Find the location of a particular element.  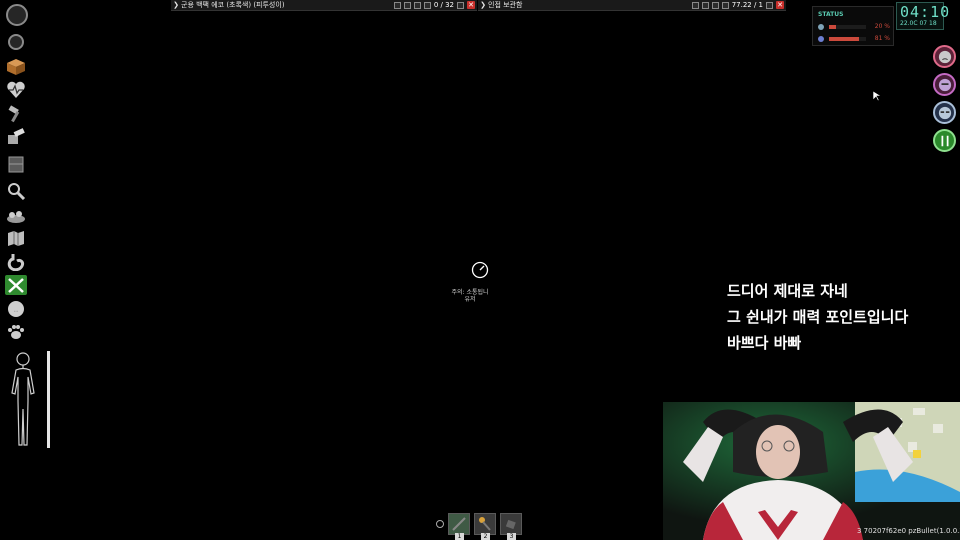

sad-face-icon is located at coordinates (944, 112).